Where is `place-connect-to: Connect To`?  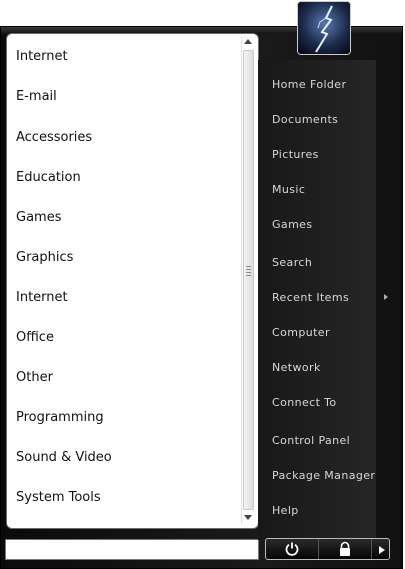
place-connect-to: Connect To is located at coordinates (304, 403).